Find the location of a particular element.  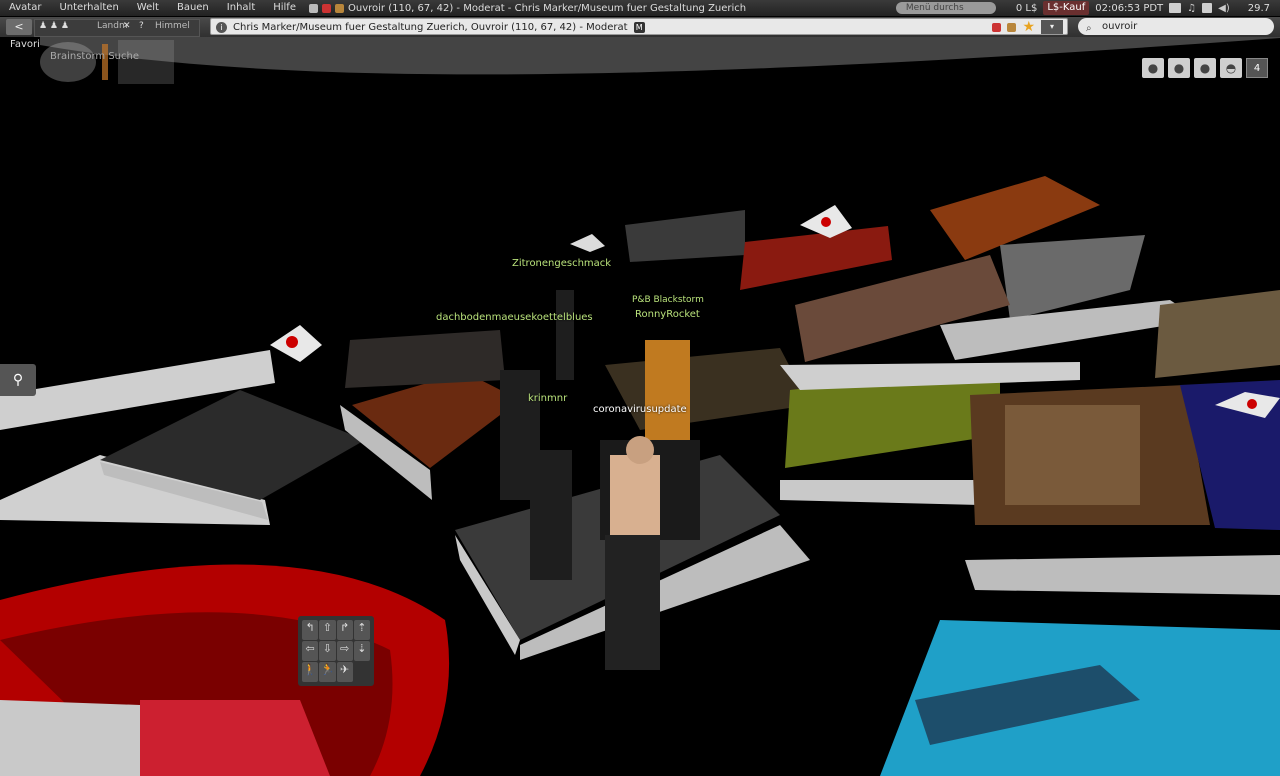

avatar-nametag: Zitronengeschmack is located at coordinates (561, 263).